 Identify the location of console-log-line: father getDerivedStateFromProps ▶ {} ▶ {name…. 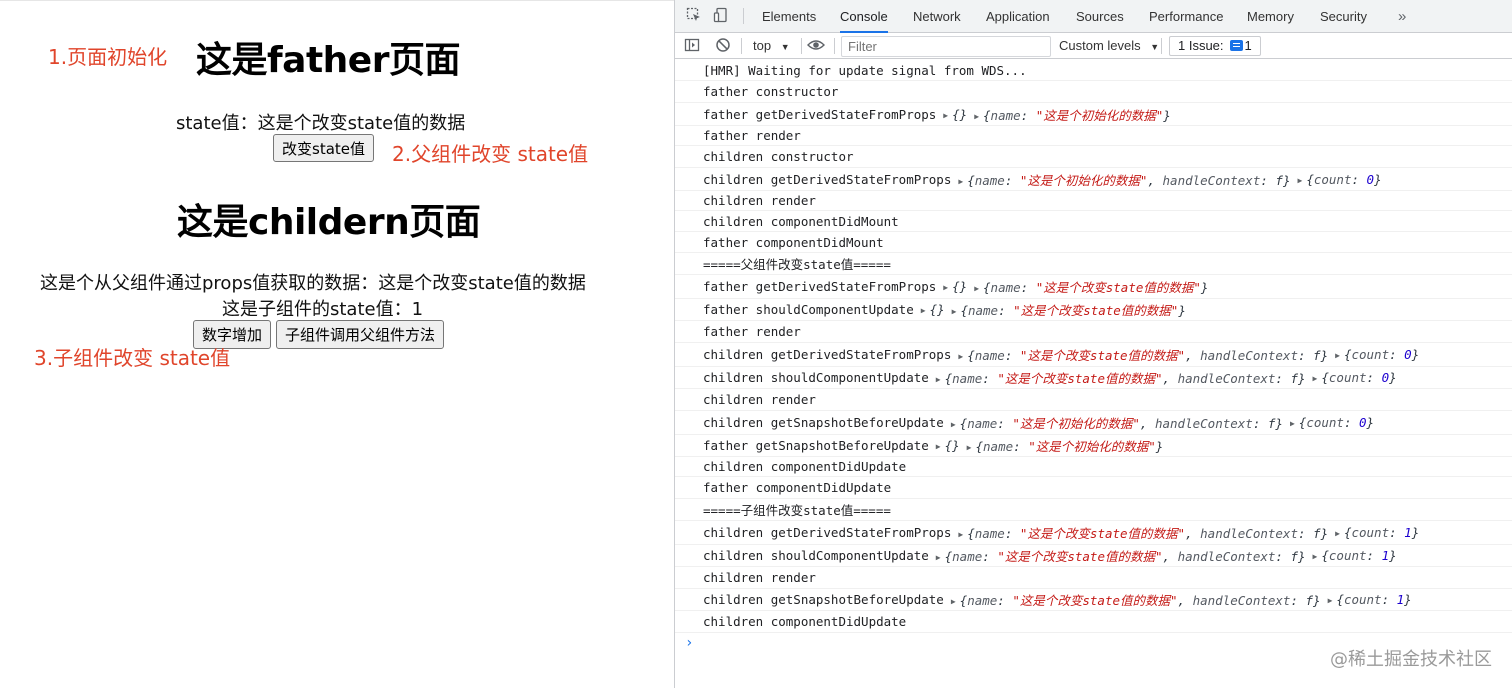
(1093, 287).